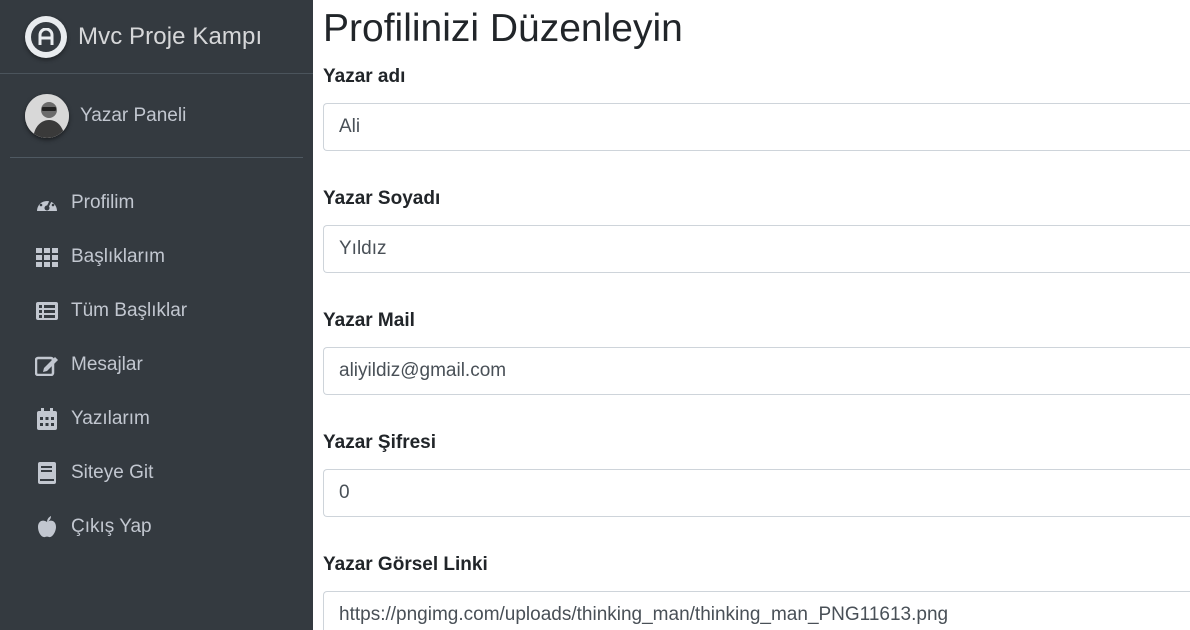 The height and width of the screenshot is (630, 1190). What do you see at coordinates (111, 526) in the screenshot?
I see `sidebar-item-label: Çıkış Yap` at bounding box center [111, 526].